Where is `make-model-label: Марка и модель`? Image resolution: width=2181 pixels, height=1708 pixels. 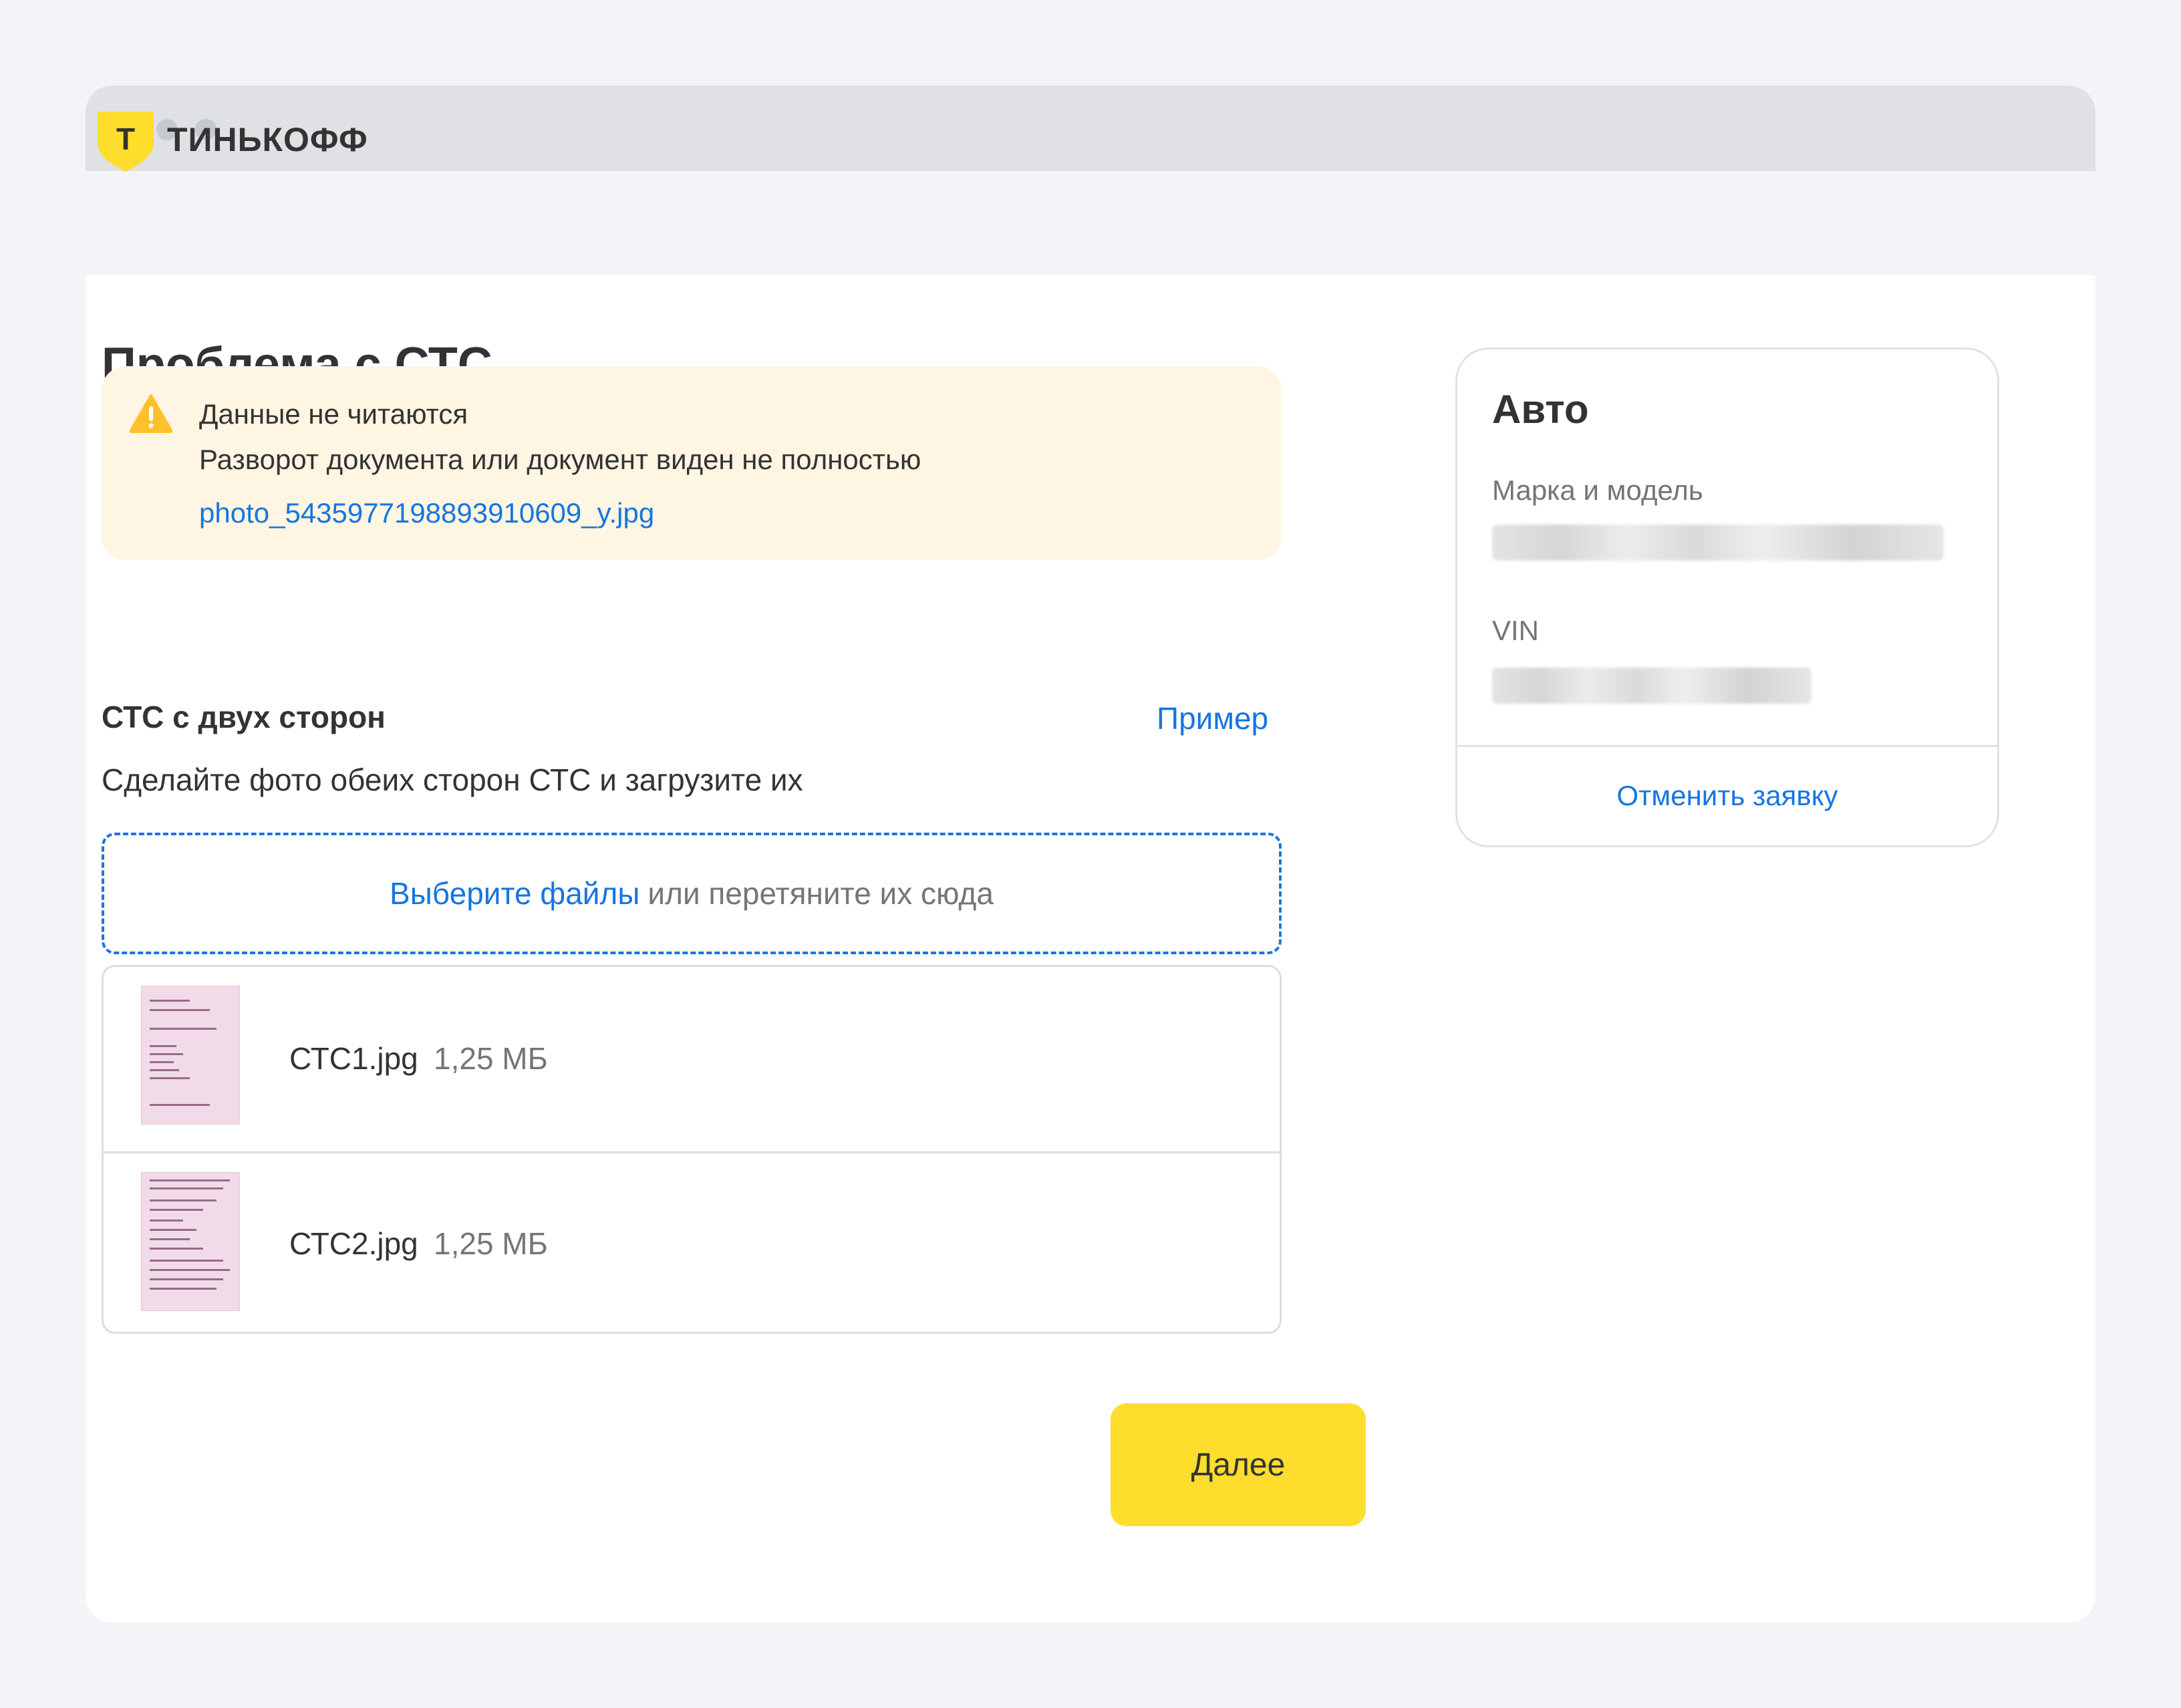 make-model-label: Марка и модель is located at coordinates (1598, 490).